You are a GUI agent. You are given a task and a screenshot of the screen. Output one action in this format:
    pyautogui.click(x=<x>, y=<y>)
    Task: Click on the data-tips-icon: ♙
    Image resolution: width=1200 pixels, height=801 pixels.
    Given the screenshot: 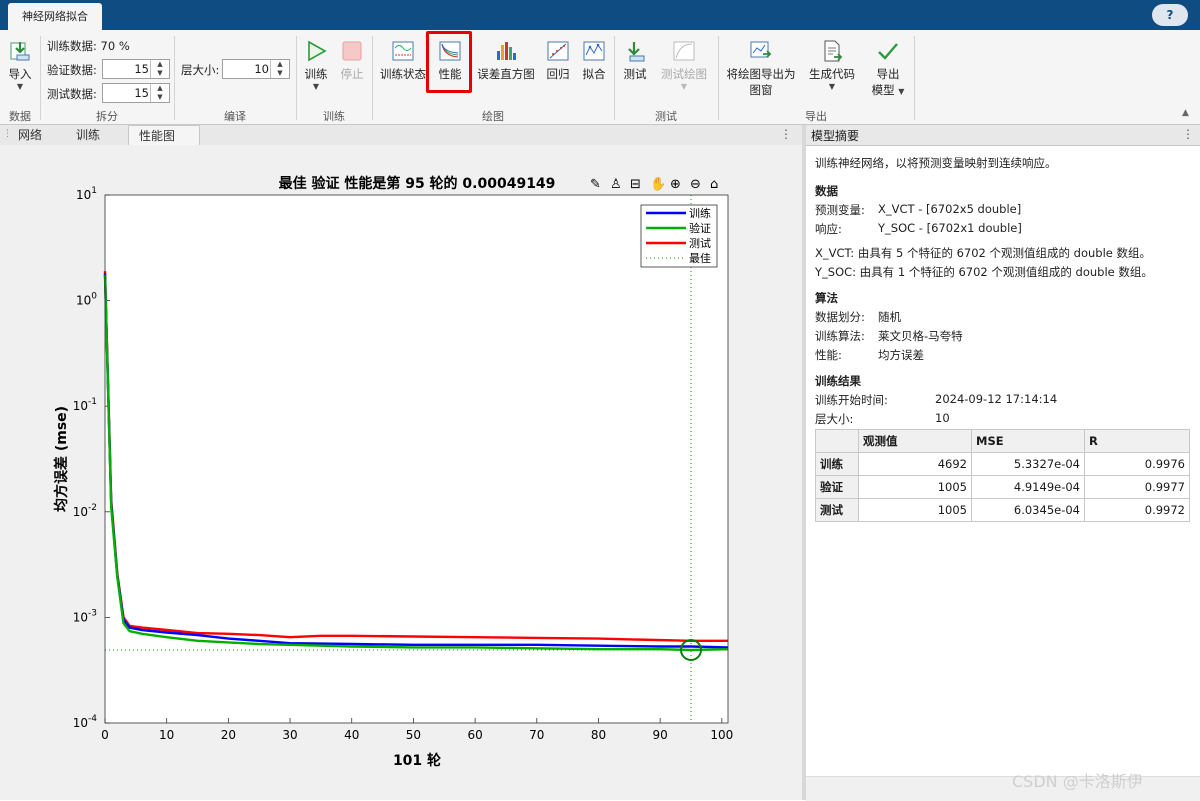 What is the action you would take?
    pyautogui.click(x=616, y=184)
    